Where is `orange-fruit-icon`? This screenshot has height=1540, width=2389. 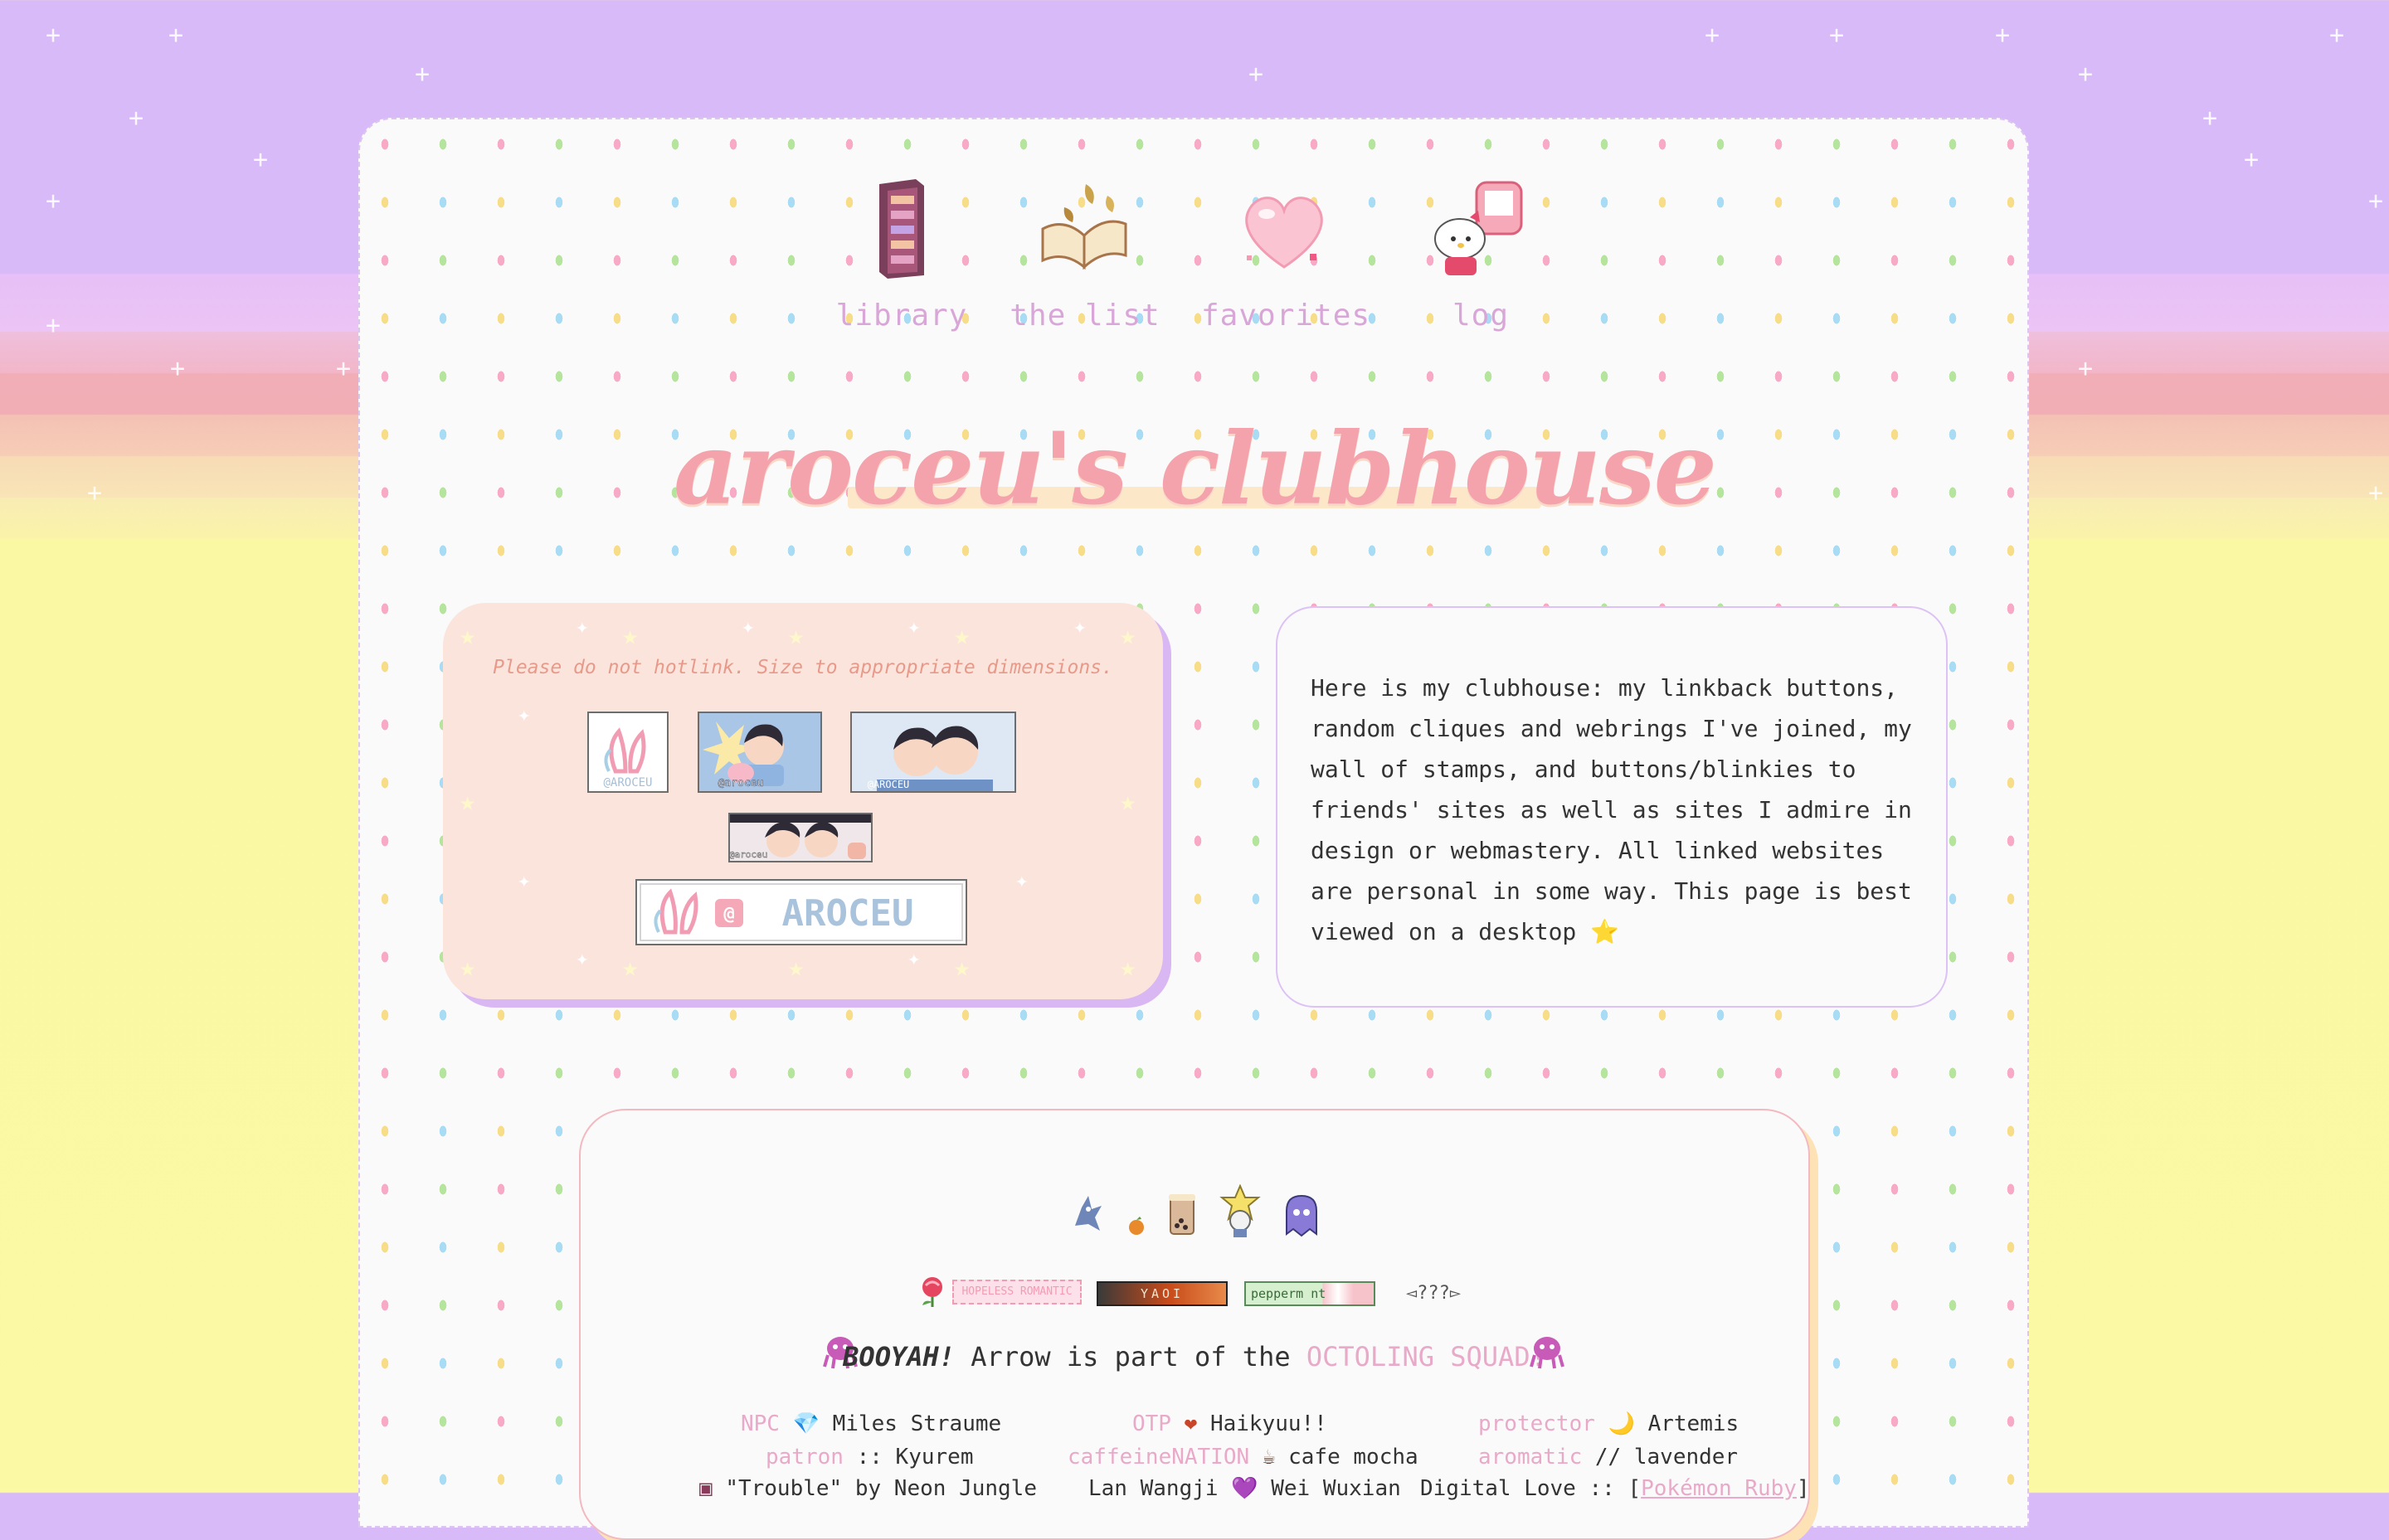 orange-fruit-icon is located at coordinates (1136, 1226).